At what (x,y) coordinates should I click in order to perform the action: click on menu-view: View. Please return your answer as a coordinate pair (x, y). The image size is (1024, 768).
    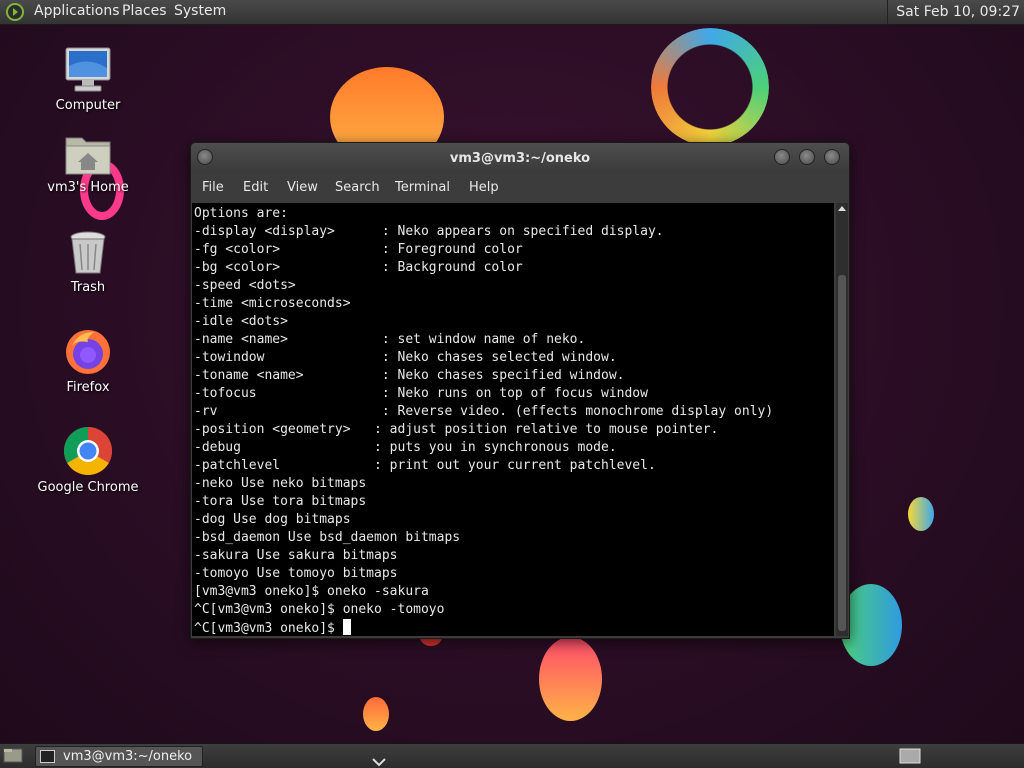
    Looking at the image, I should click on (302, 187).